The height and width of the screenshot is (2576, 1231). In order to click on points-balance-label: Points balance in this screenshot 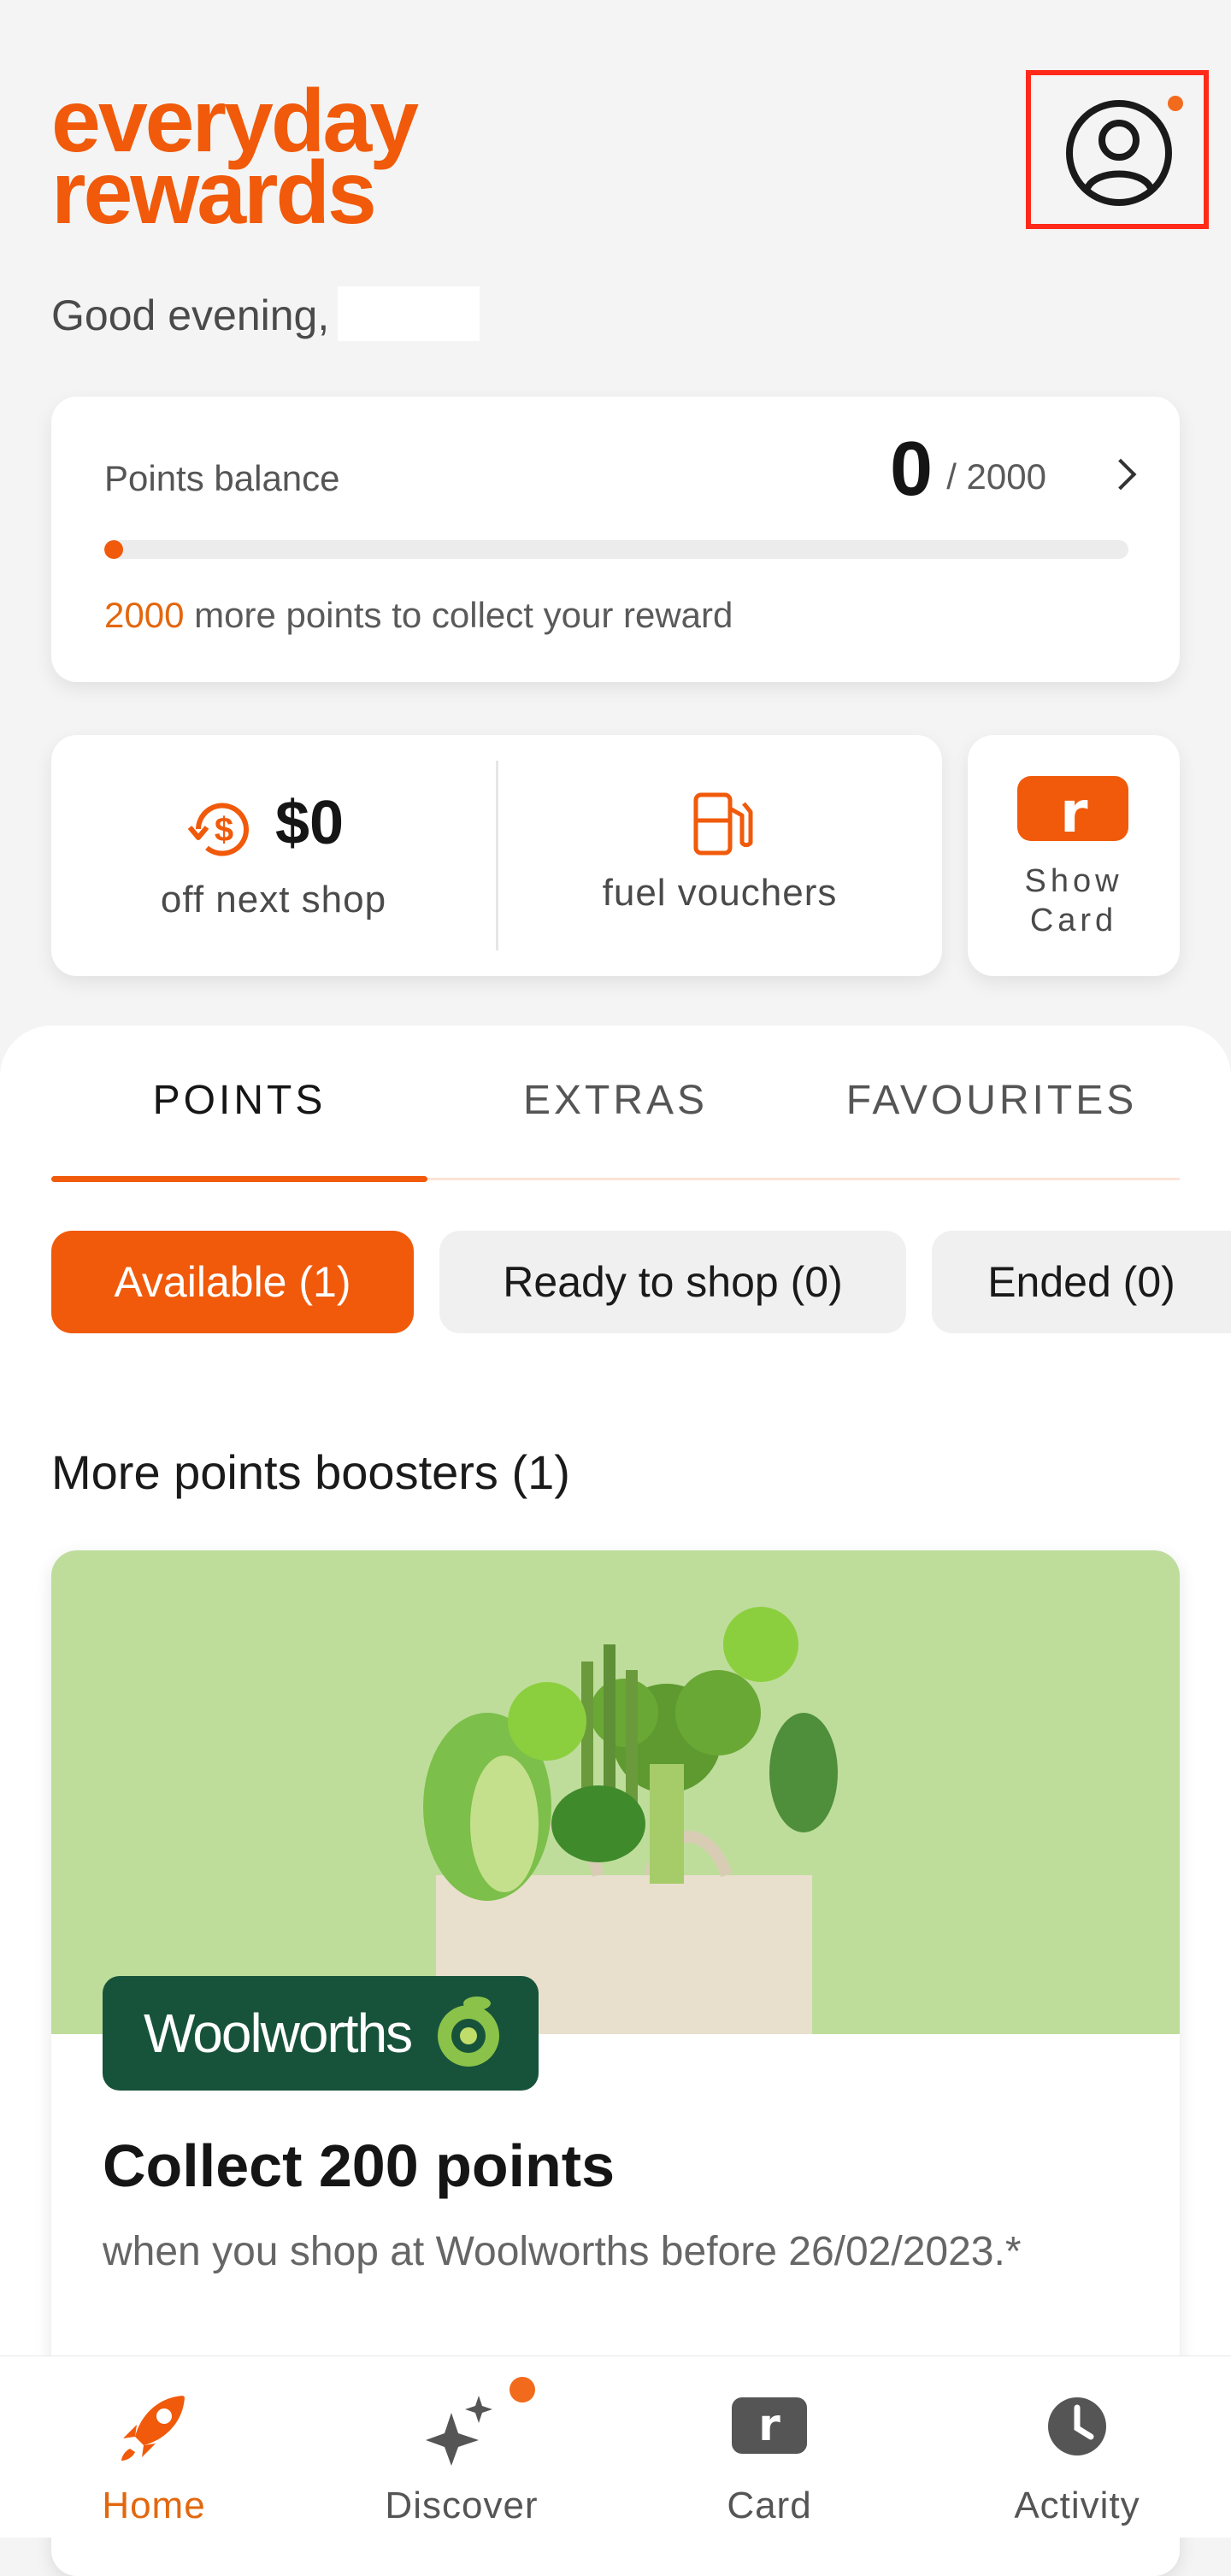, I will do `click(222, 478)`.